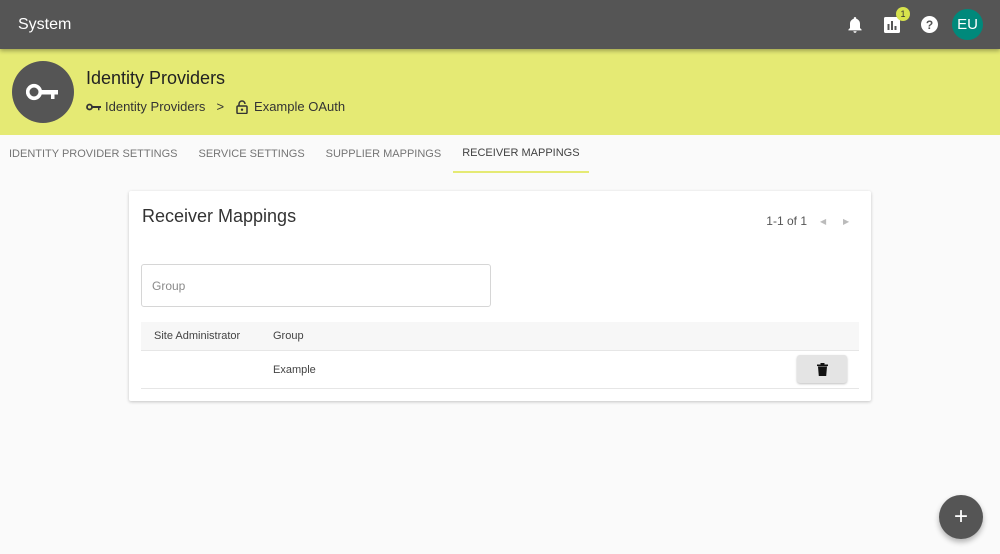 The height and width of the screenshot is (554, 1000). I want to click on breadcrumb: Identity Providers > Example OAuth, so click(215, 106).